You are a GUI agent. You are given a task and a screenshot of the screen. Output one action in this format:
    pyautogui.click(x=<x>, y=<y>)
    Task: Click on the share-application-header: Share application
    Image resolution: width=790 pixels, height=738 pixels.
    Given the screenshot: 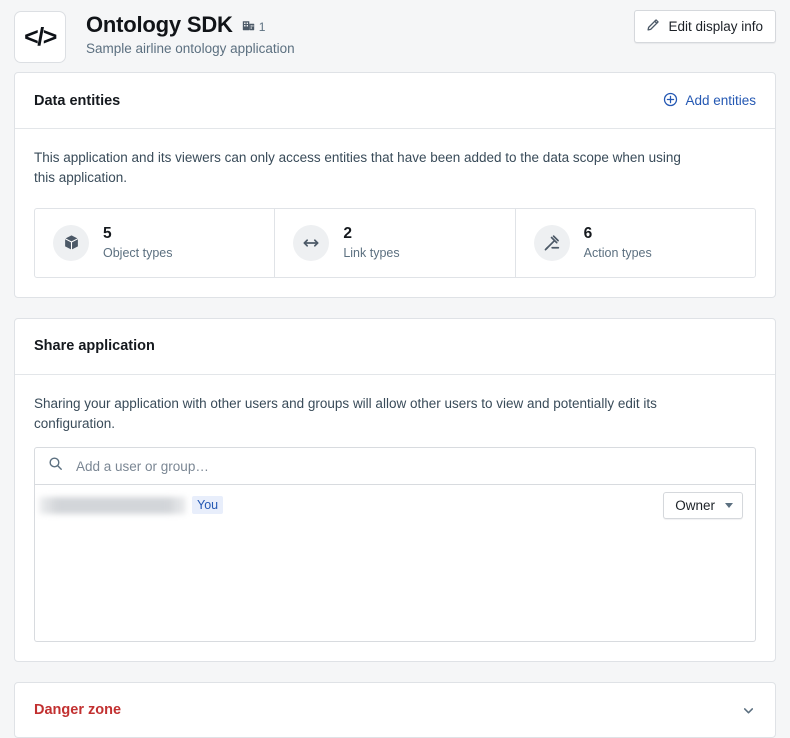 What is the action you would take?
    pyautogui.click(x=395, y=347)
    